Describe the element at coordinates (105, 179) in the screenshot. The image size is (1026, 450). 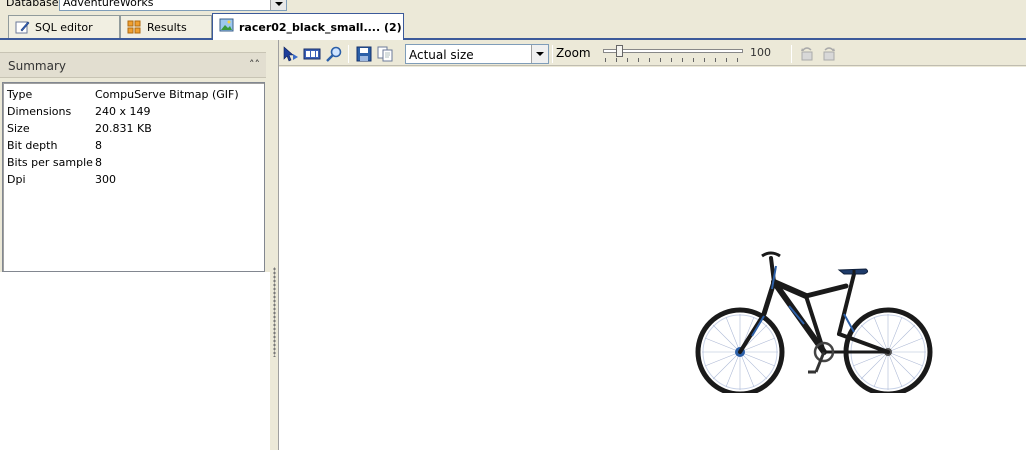
I see `property-value: 300` at that location.